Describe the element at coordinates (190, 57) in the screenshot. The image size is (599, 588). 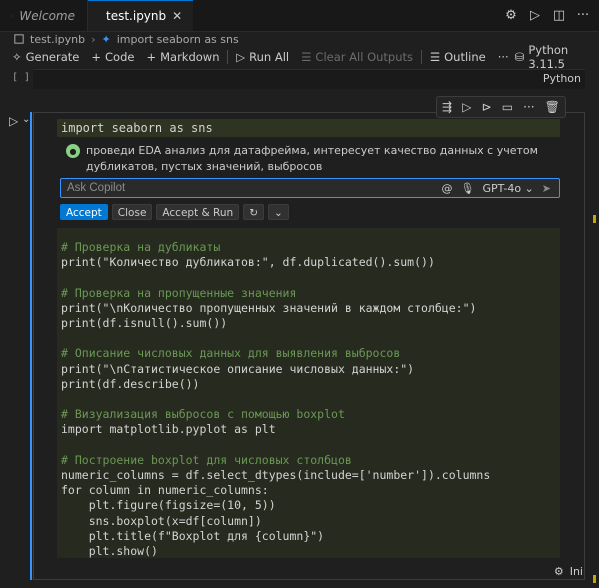
I see `markdown-label: Markdown` at that location.